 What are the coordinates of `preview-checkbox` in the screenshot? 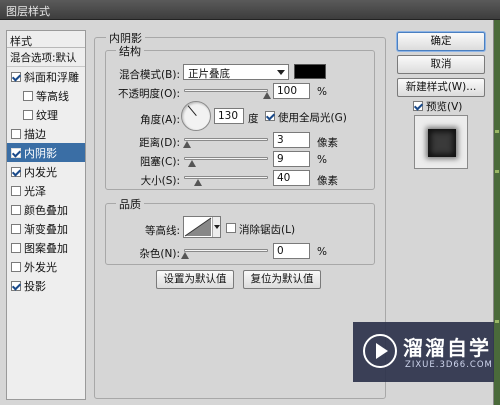 It's located at (418, 106).